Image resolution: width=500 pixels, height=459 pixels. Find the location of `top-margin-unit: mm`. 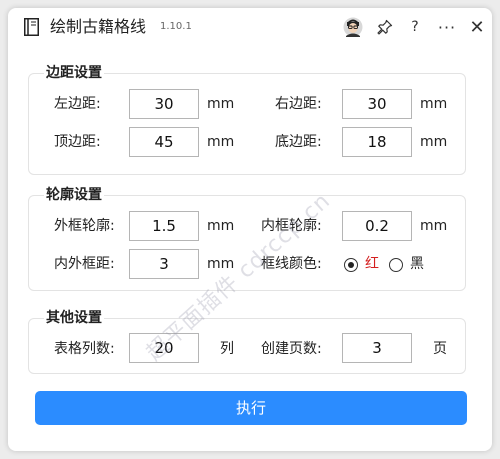

top-margin-unit: mm is located at coordinates (221, 142).